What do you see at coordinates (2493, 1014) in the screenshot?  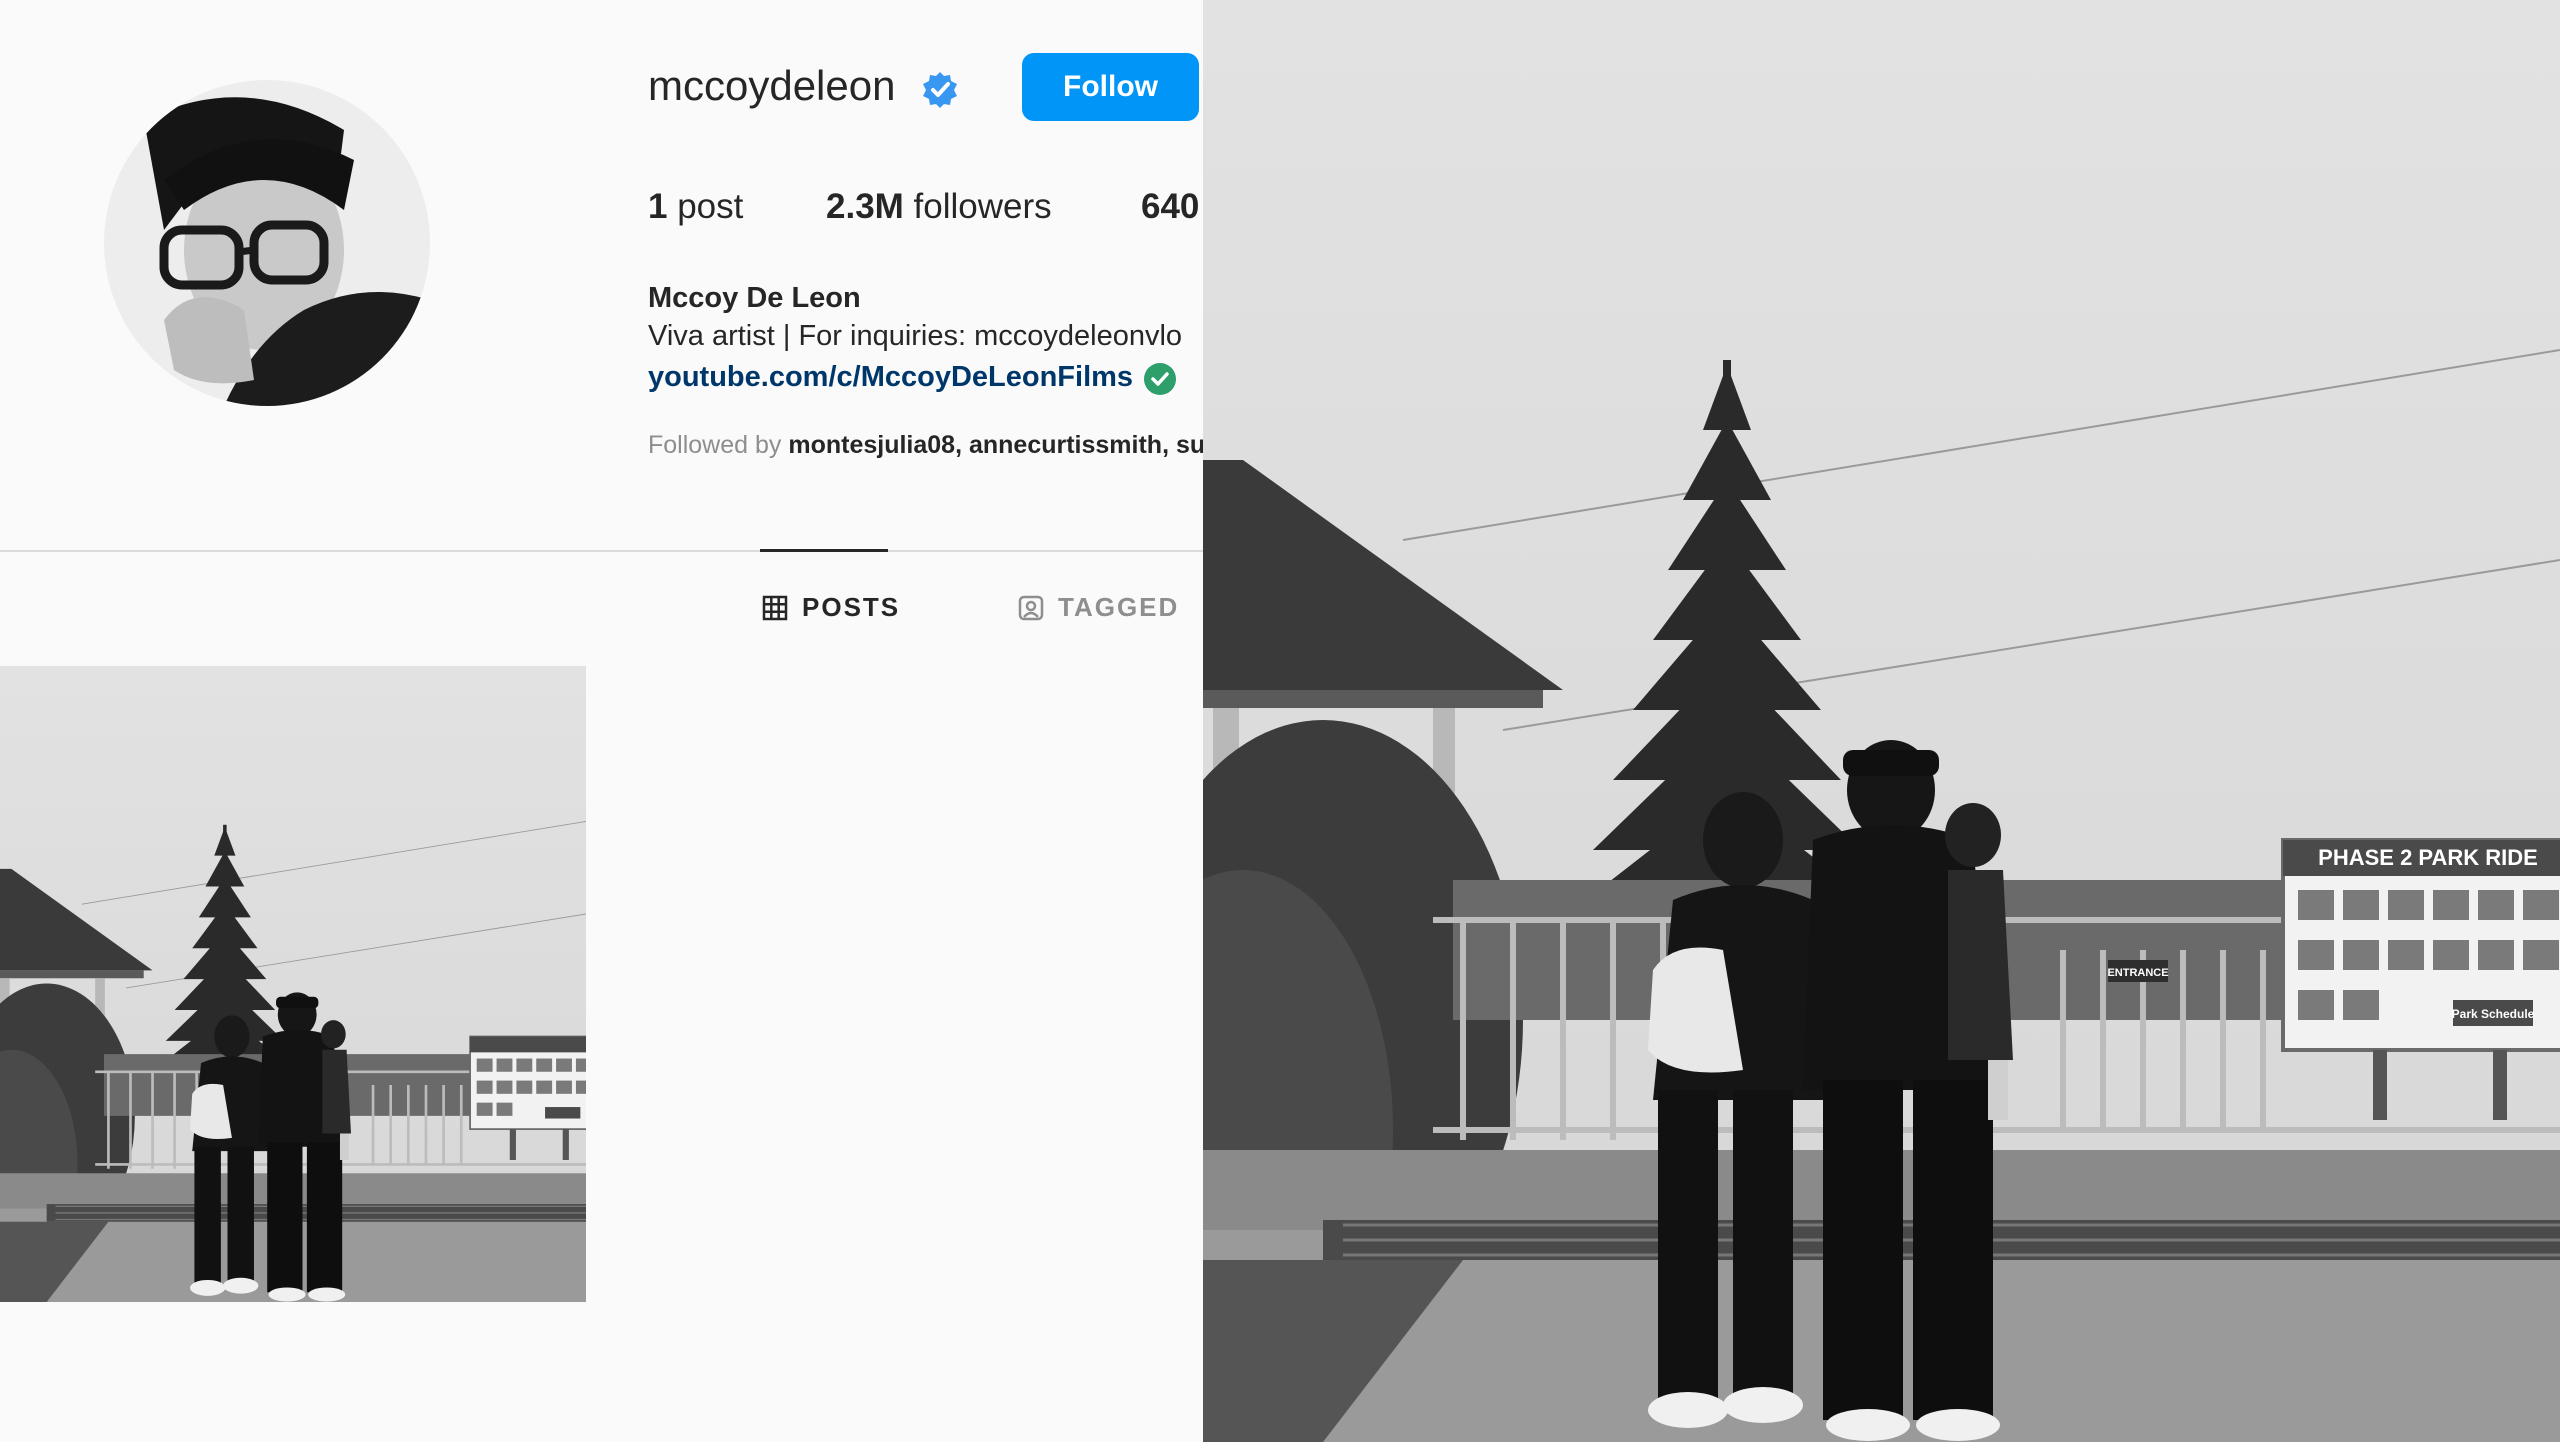 I see `schedule-sign-text: Park Schedule` at bounding box center [2493, 1014].